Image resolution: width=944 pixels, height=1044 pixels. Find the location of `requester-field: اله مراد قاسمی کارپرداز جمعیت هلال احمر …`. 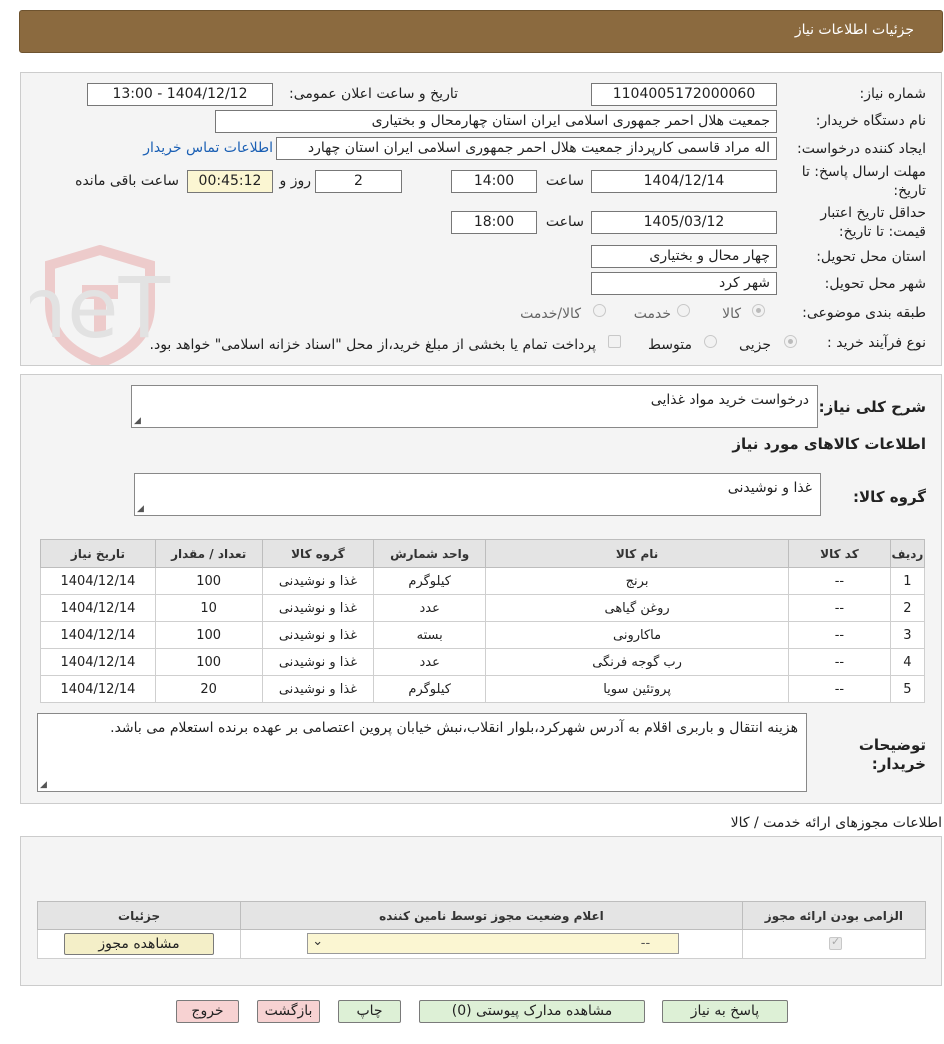

requester-field: اله مراد قاسمی کارپرداز جمعیت هلال احمر … is located at coordinates (526, 148).